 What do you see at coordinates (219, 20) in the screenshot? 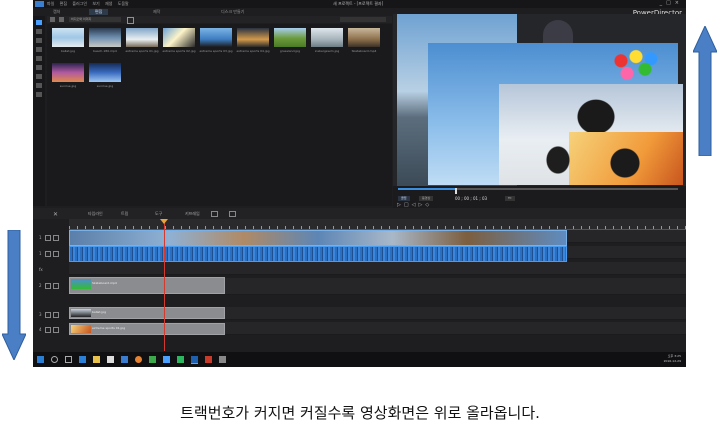
I see `library-toolbar: 비디오와 이미지` at bounding box center [219, 20].